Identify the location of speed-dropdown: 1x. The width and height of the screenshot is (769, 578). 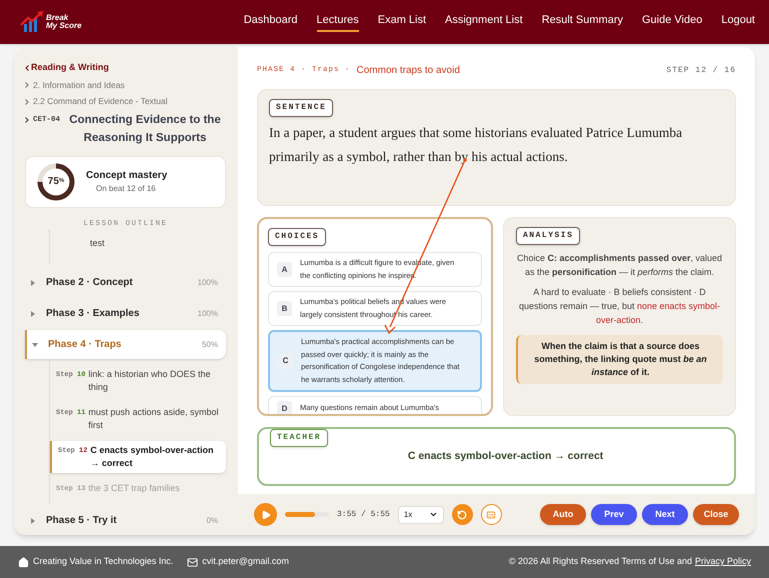
(421, 515).